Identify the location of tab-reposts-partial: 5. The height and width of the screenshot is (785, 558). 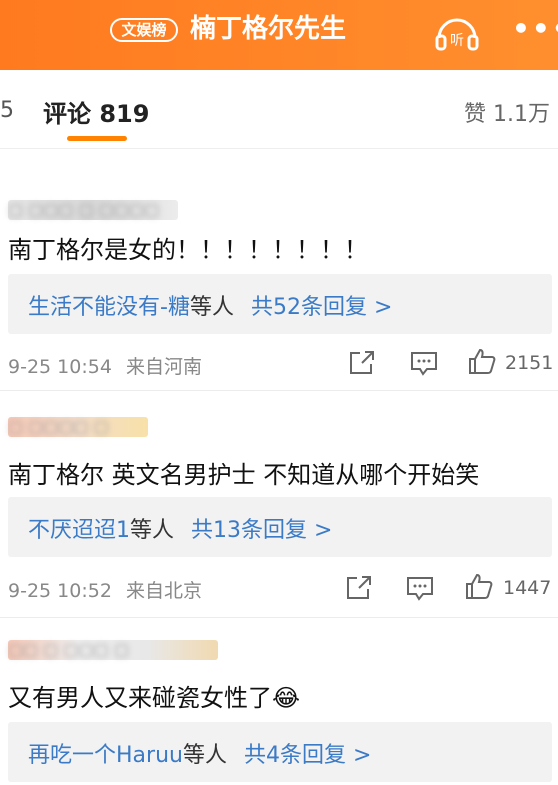
(7, 110).